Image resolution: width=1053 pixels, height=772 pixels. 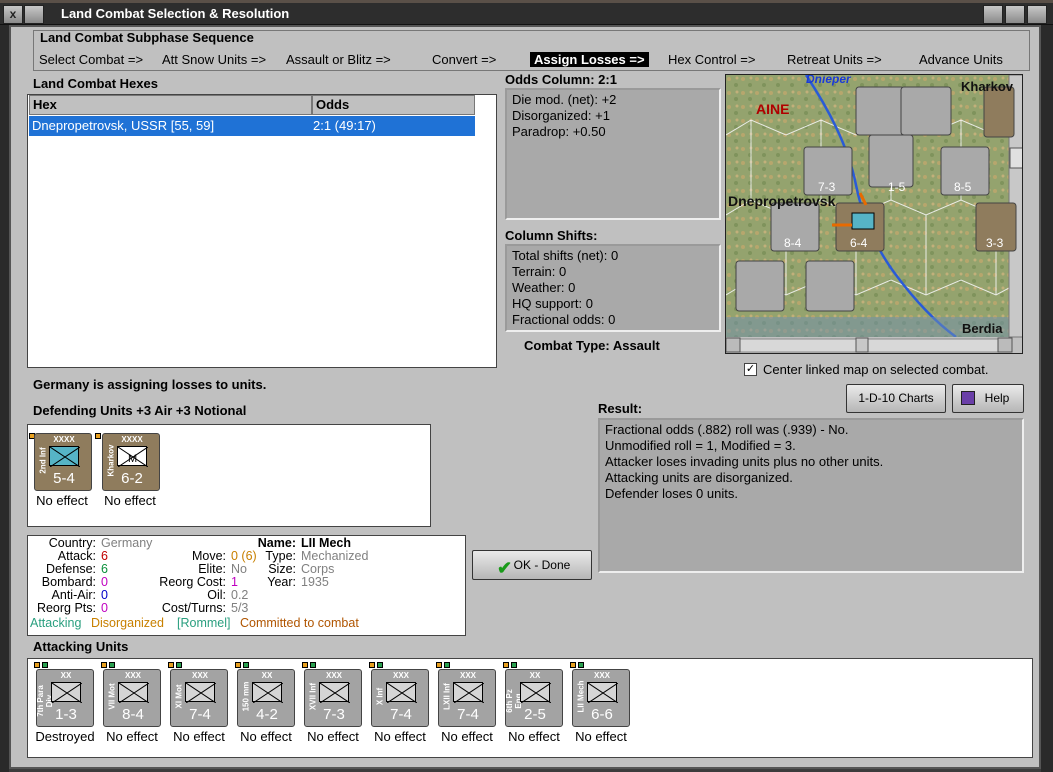 I want to click on title-bar: x Land Combat Selection & Resolution, so click(x=526, y=14).